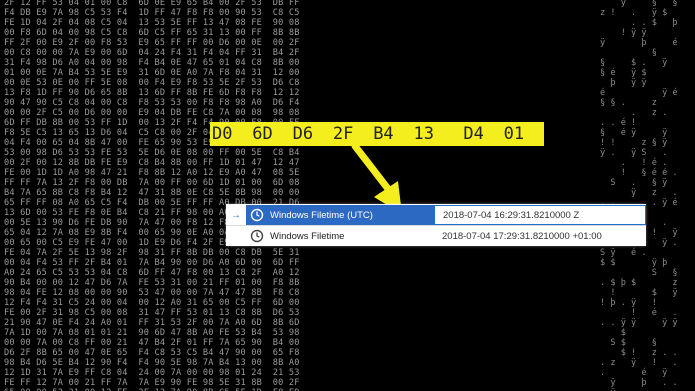  What do you see at coordinates (473, 134) in the screenshot?
I see `hex-byte: D4` at bounding box center [473, 134].